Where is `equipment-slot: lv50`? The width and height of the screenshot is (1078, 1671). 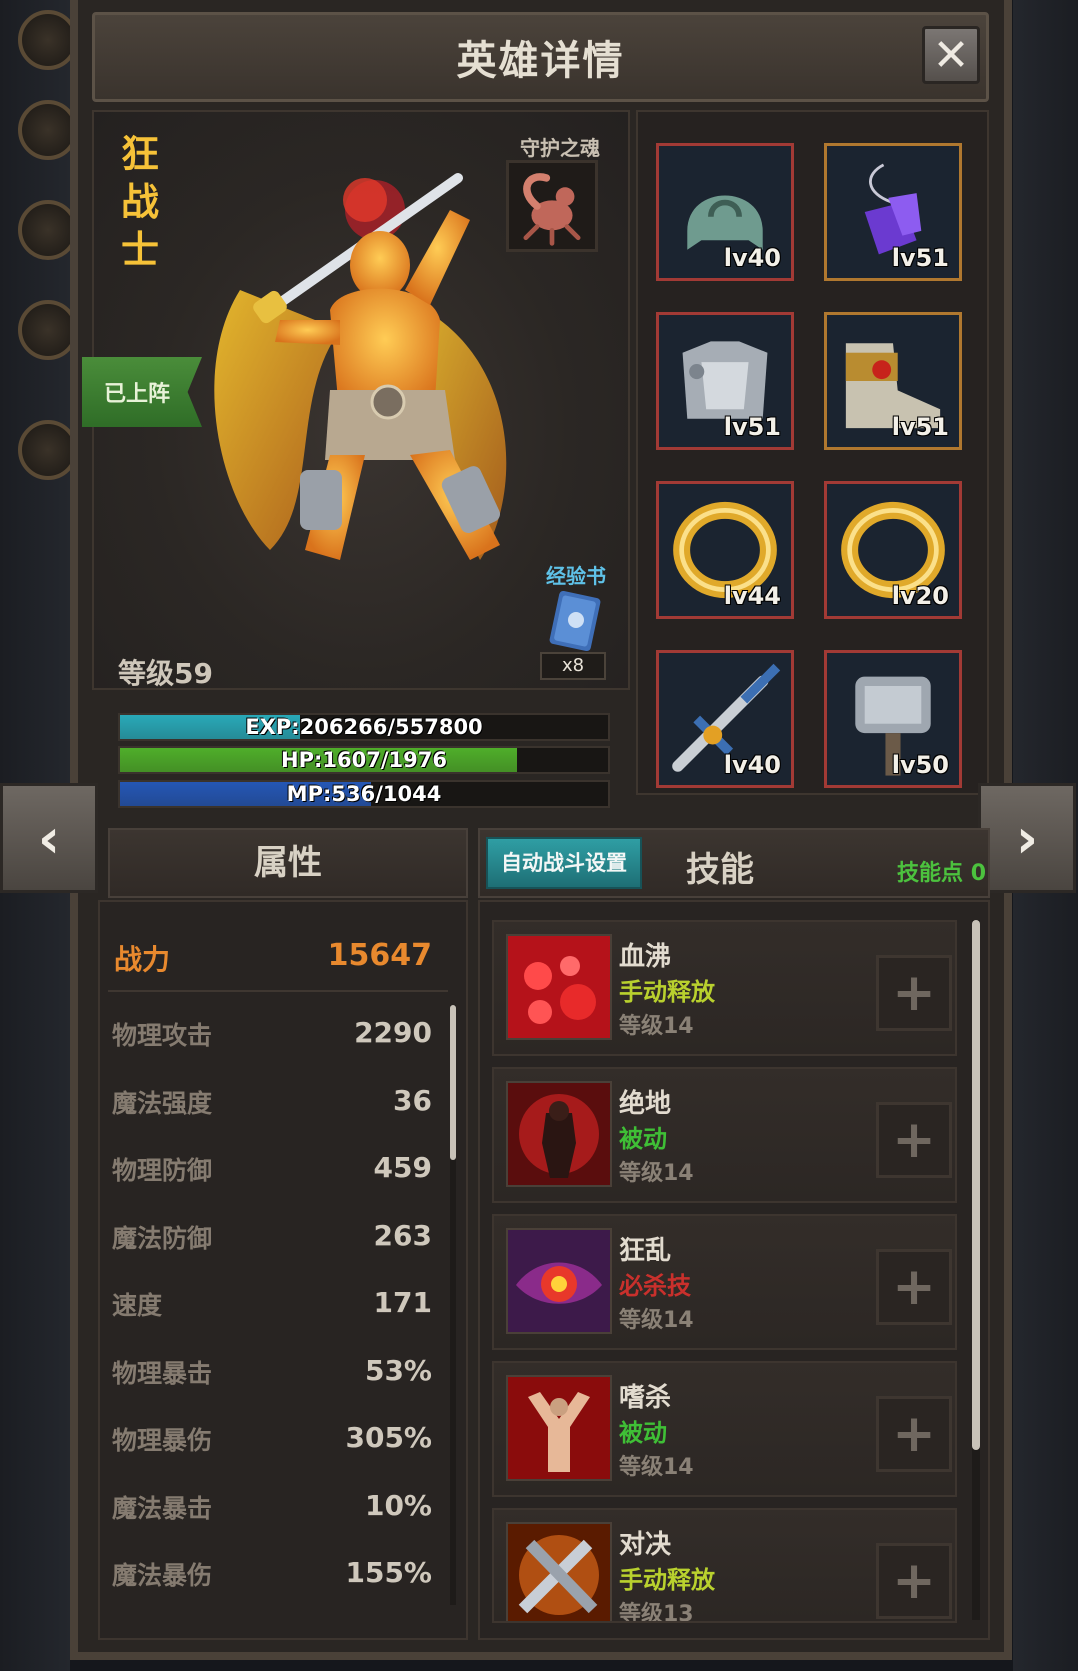 equipment-slot: lv50 is located at coordinates (893, 719).